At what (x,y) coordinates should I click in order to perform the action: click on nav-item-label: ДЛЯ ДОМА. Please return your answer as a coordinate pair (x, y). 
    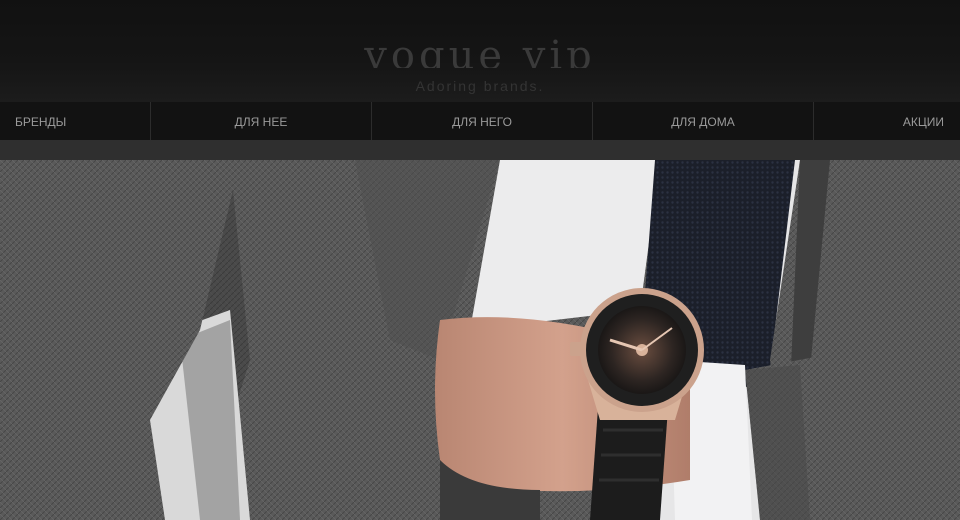
    Looking at the image, I should click on (703, 122).